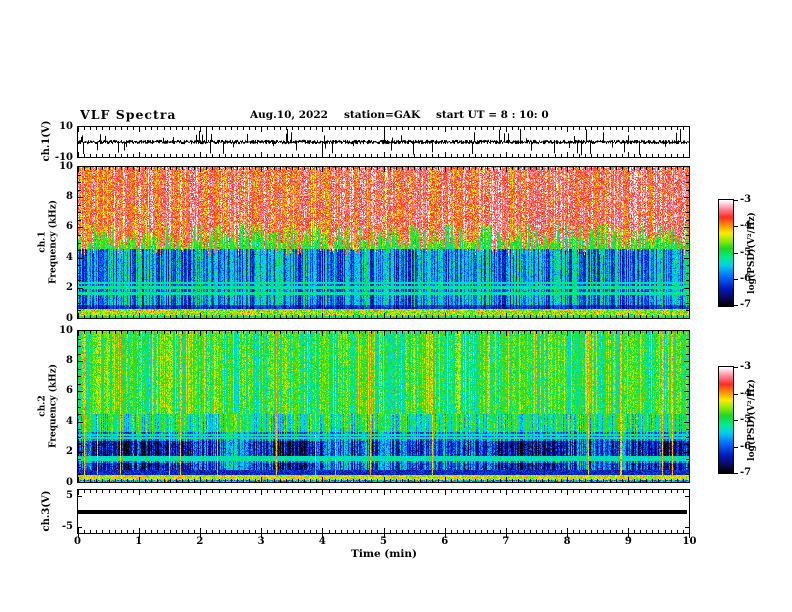 This screenshot has height=612, width=792. What do you see at coordinates (69, 227) in the screenshot?
I see `ch1-spec-ytick-label: 6` at bounding box center [69, 227].